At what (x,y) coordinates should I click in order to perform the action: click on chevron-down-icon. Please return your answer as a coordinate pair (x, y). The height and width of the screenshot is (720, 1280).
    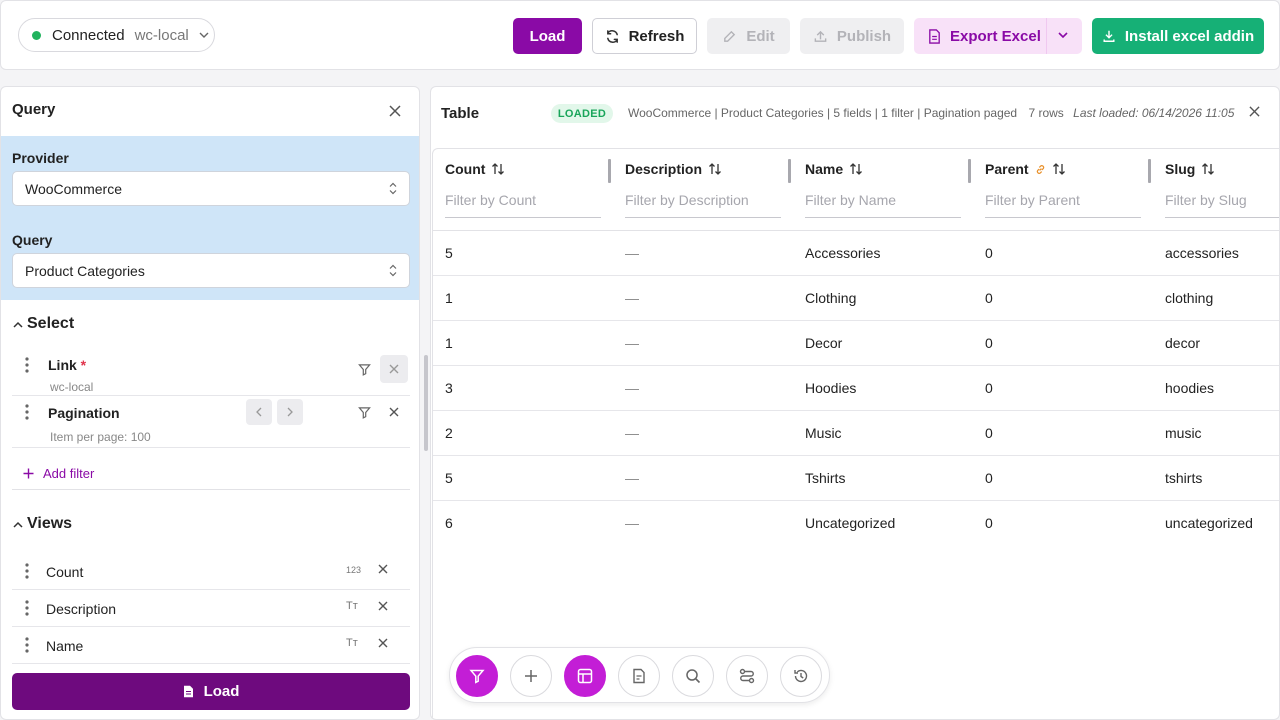
    Looking at the image, I should click on (1063, 35).